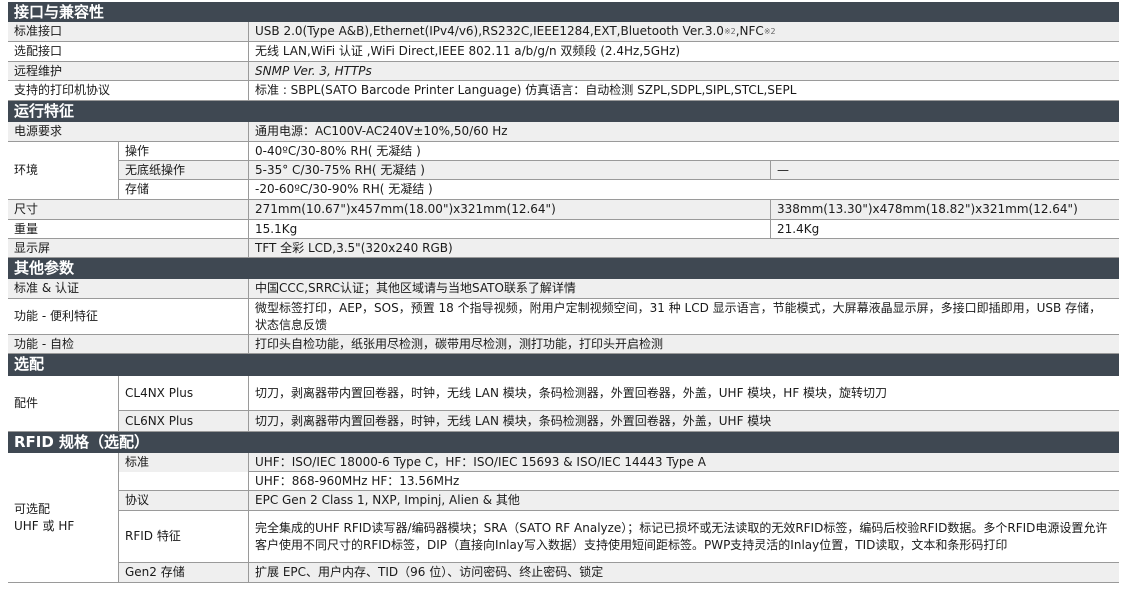  Describe the element at coordinates (563, 268) in the screenshot. I see `section-header-other: 其他参数` at that location.